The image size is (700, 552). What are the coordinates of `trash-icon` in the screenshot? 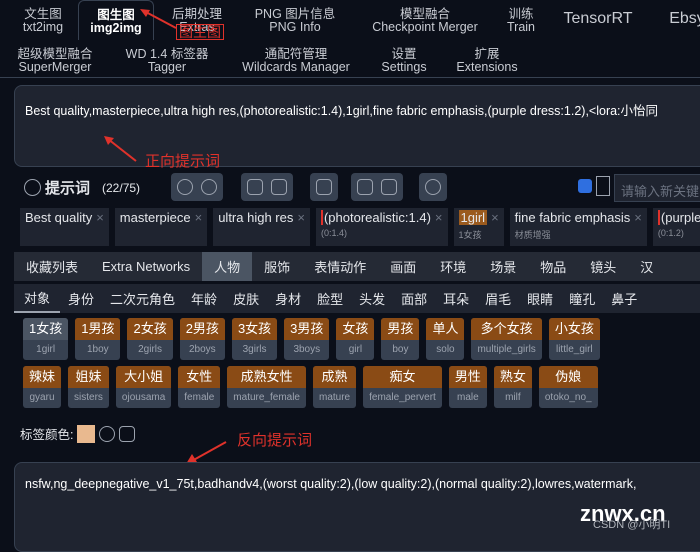 It's located at (389, 187).